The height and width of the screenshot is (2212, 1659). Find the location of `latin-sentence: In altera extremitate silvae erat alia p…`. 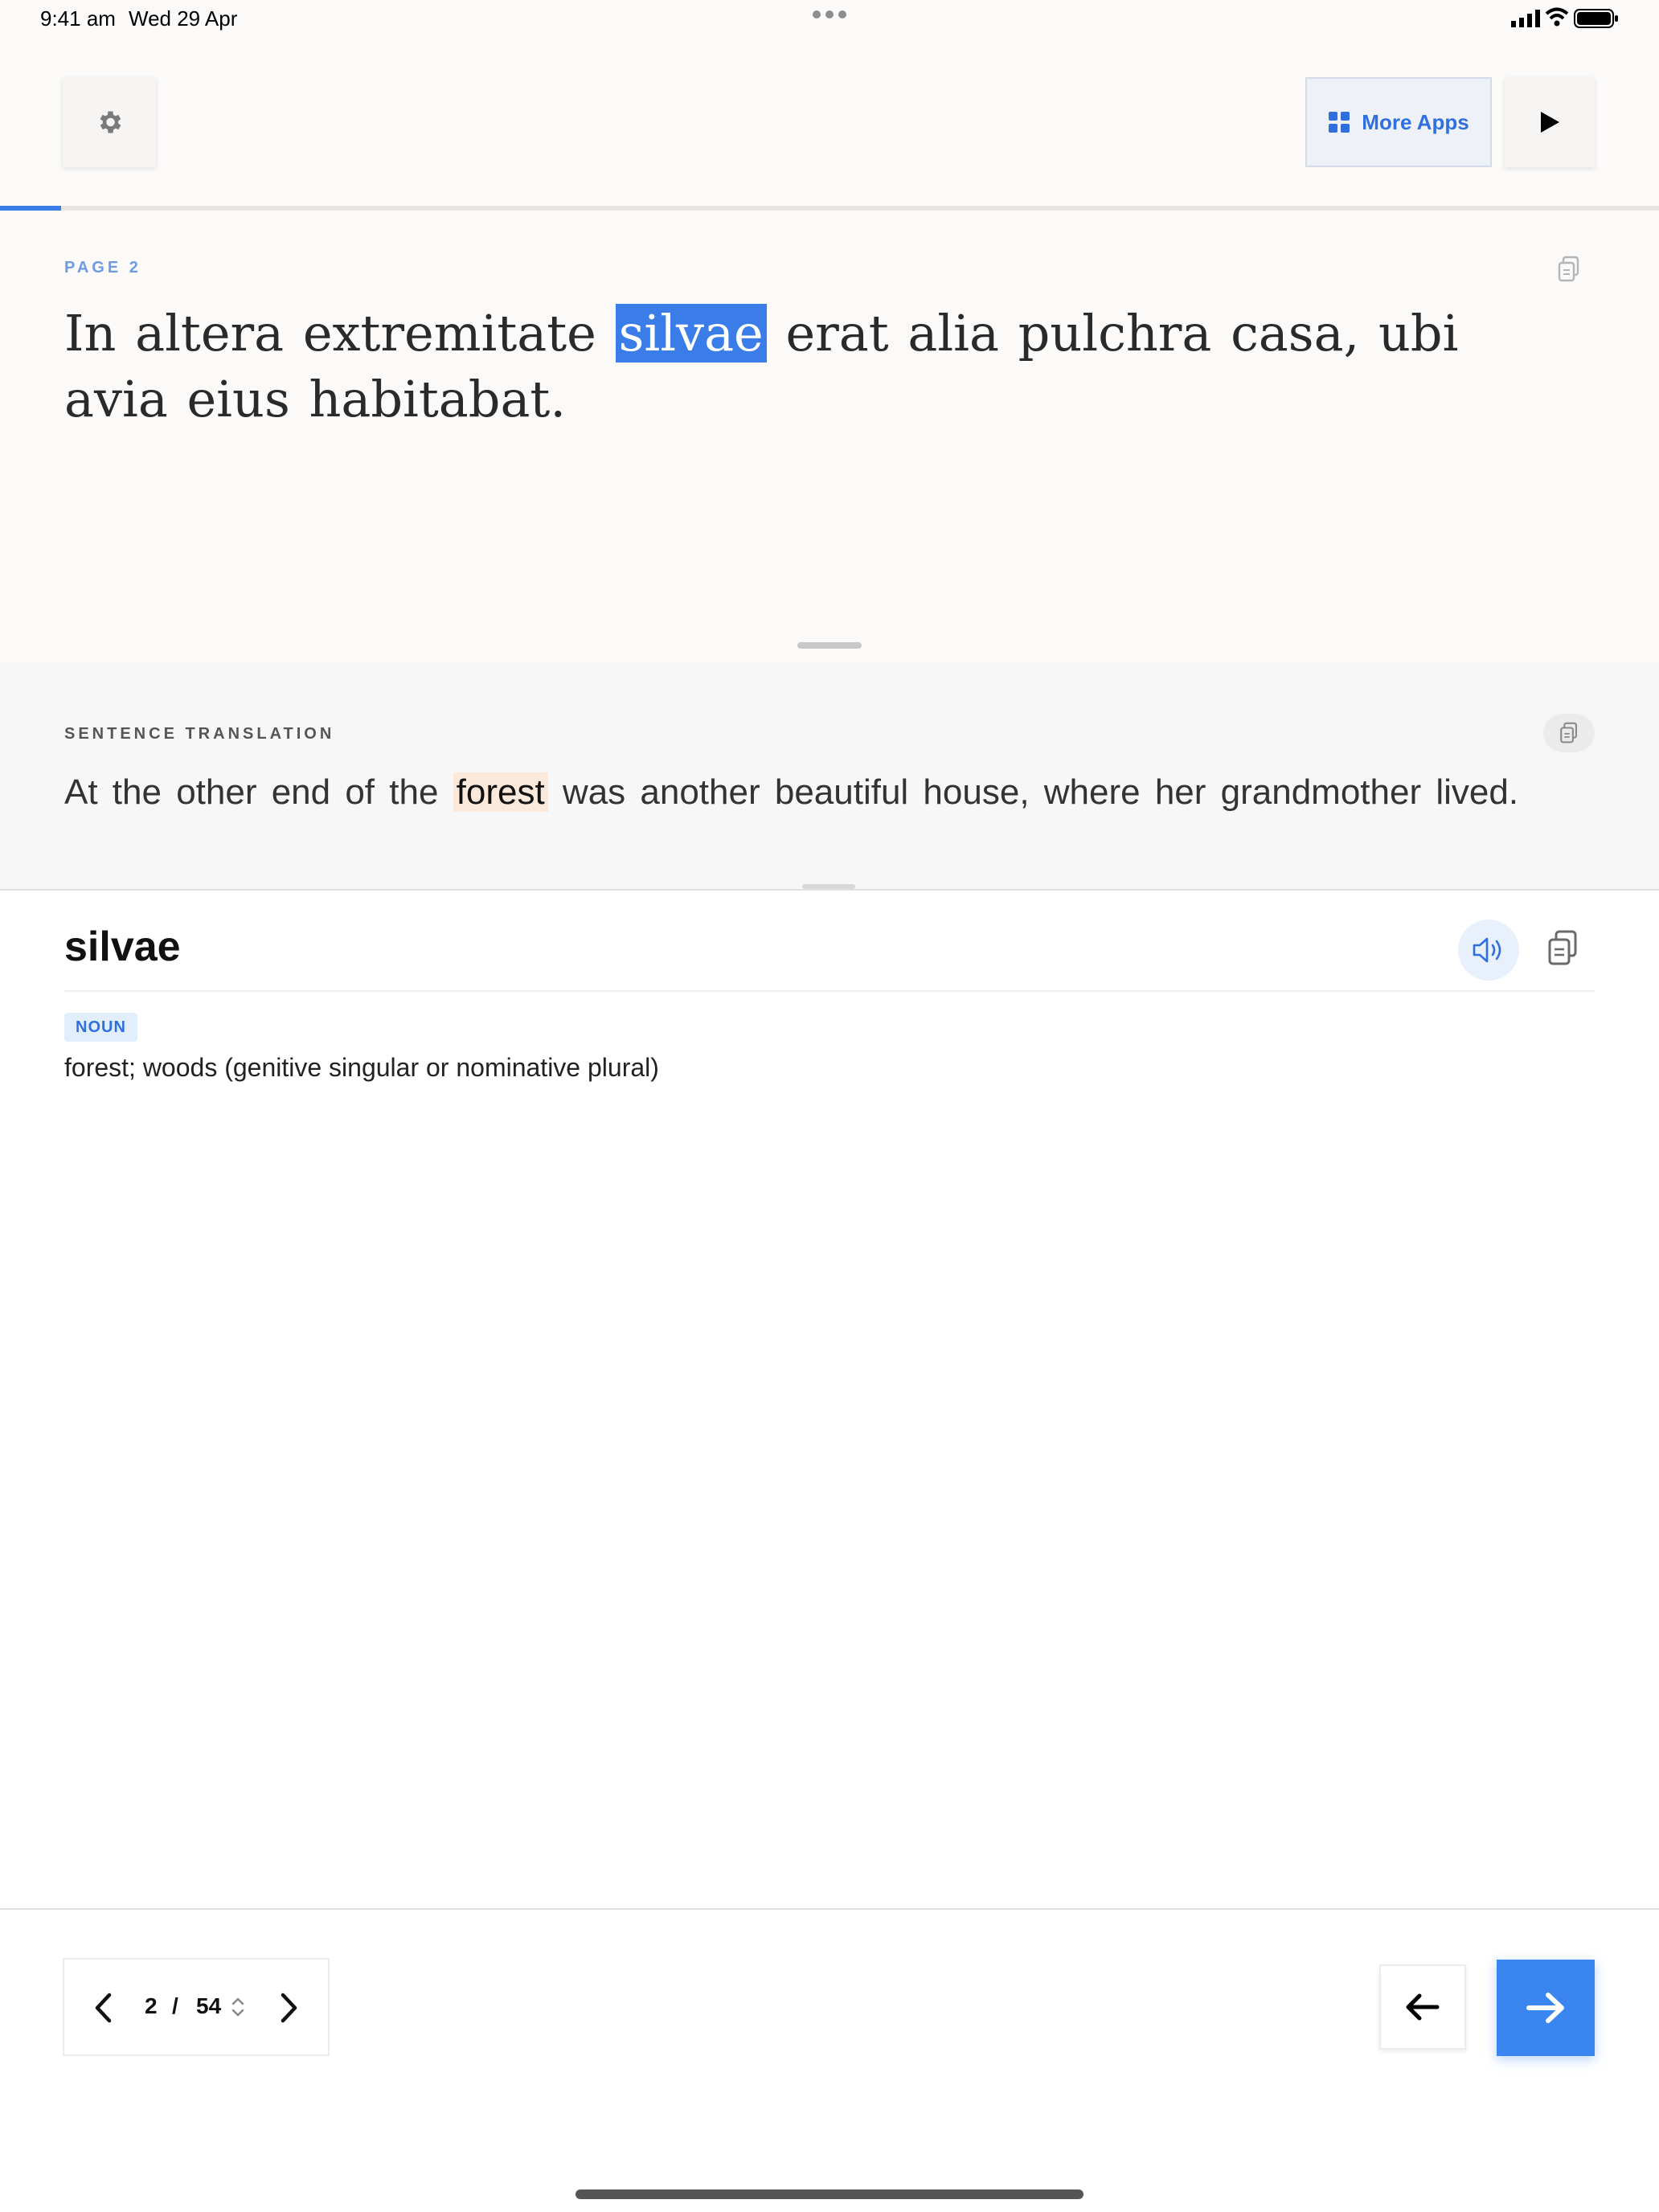

latin-sentence: In altera extremitate silvae erat alia p… is located at coordinates (795, 366).